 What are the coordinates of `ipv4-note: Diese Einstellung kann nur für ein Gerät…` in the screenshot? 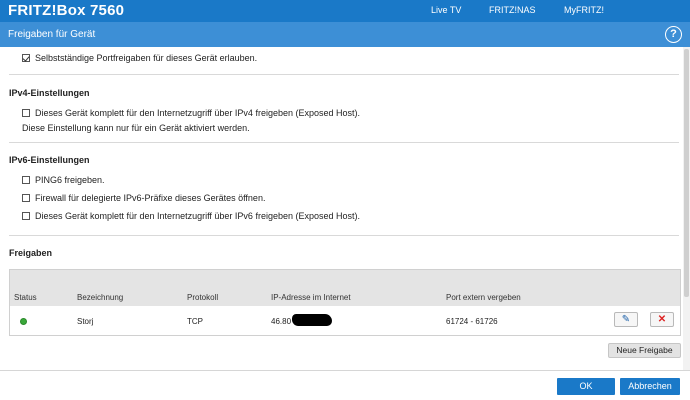 It's located at (136, 128).